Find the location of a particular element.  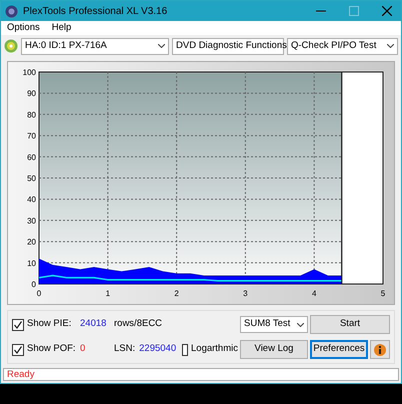

axis-label: 100 is located at coordinates (29, 72).